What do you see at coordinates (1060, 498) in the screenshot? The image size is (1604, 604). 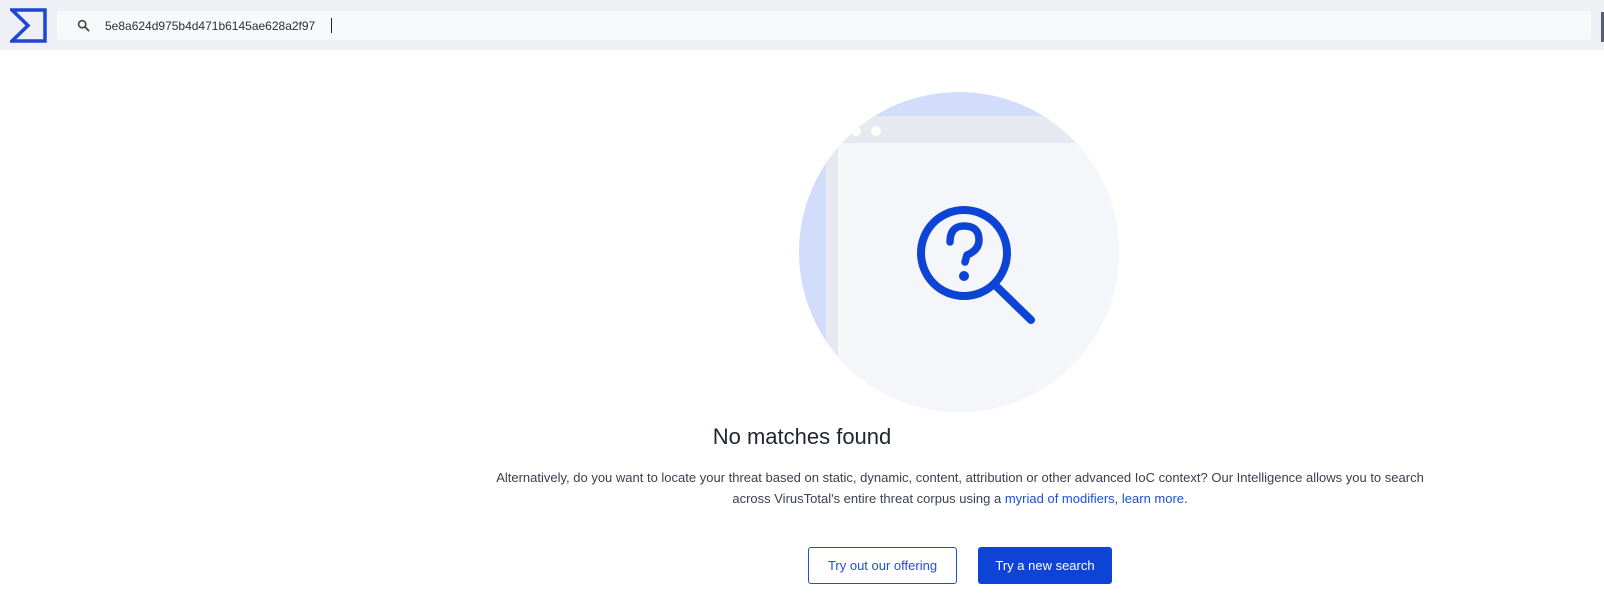 I see `modifiers-link: myriad of modifiers` at bounding box center [1060, 498].